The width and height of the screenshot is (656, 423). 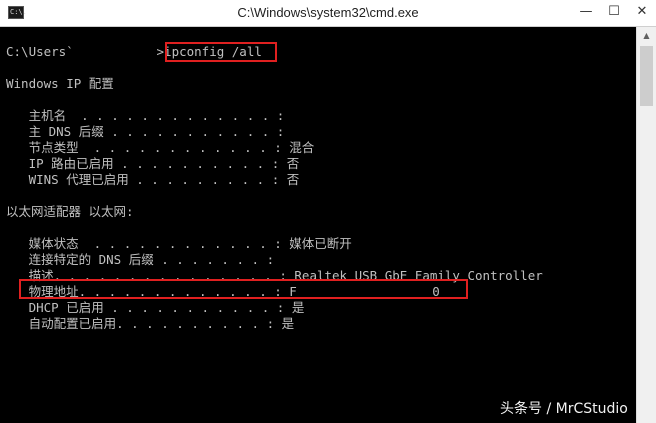 I want to click on console-line-autoconfig: 自动配置已启用. . . . . . . . . . : 是, so click(x=150, y=323).